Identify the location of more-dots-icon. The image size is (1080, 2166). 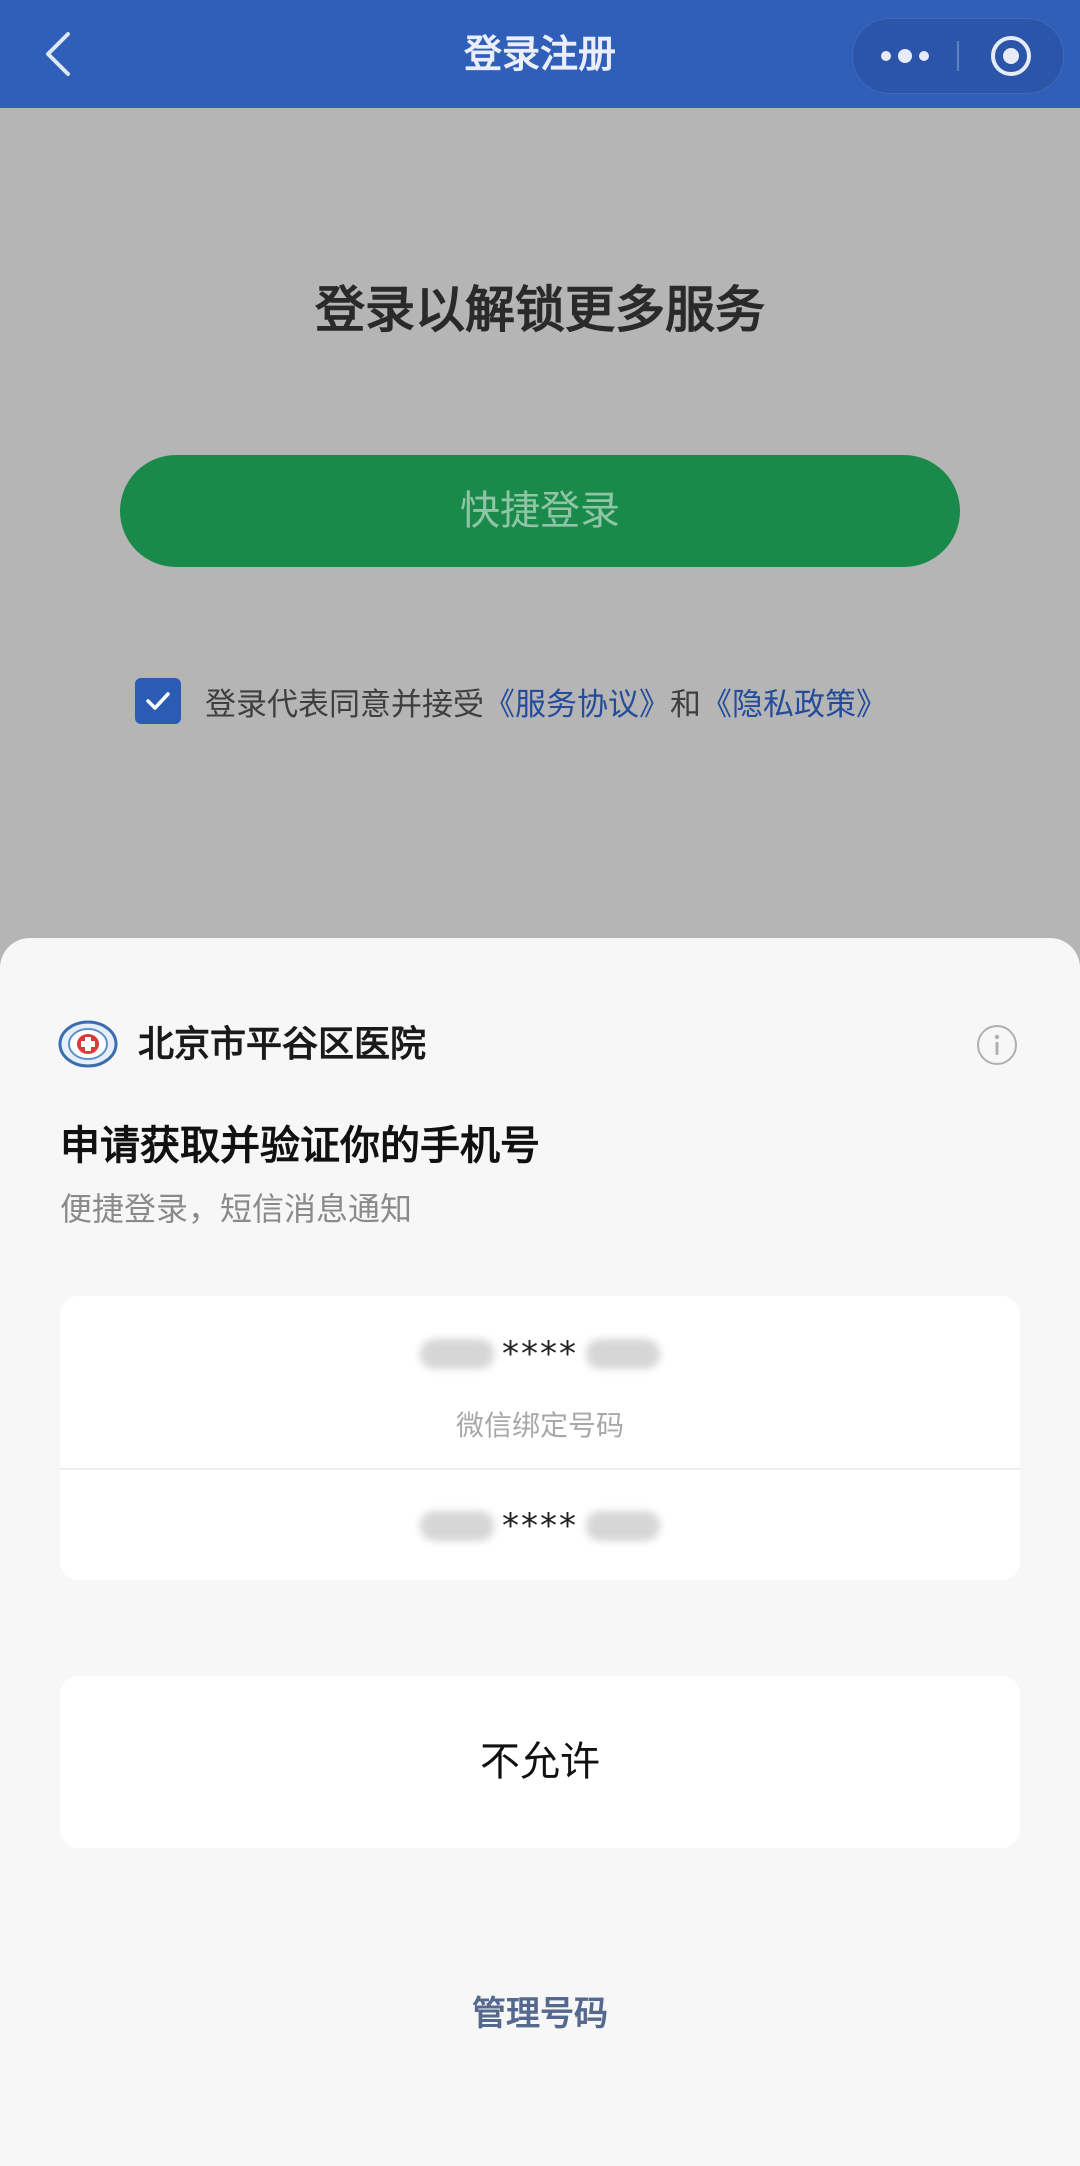
(905, 56).